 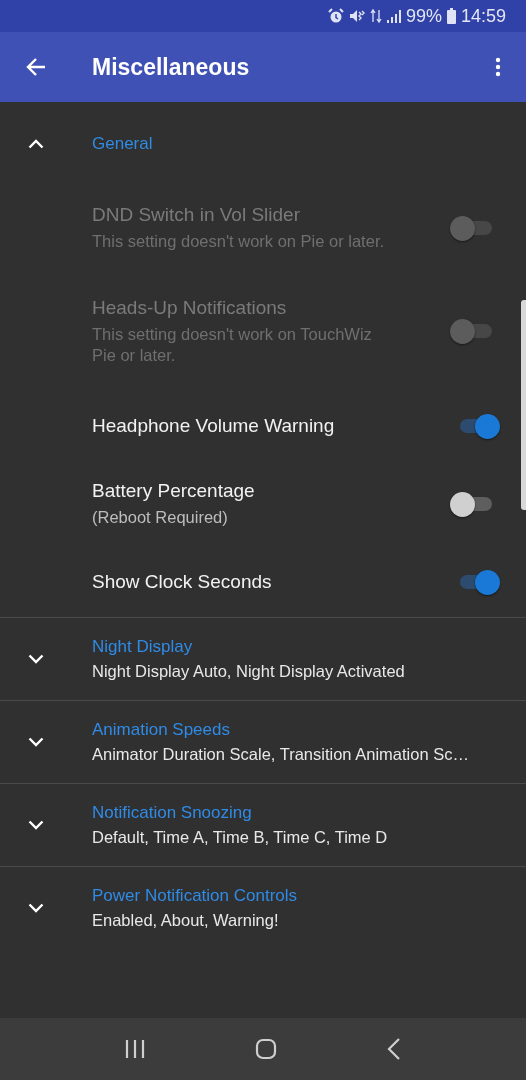 I want to click on setting-title: Heads-Up Notifications, so click(x=190, y=307).